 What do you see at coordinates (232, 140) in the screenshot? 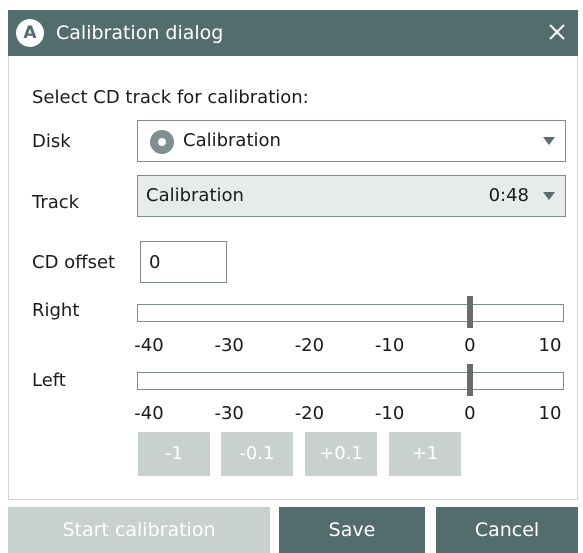
I see `disk-selected-value: Calibration` at bounding box center [232, 140].